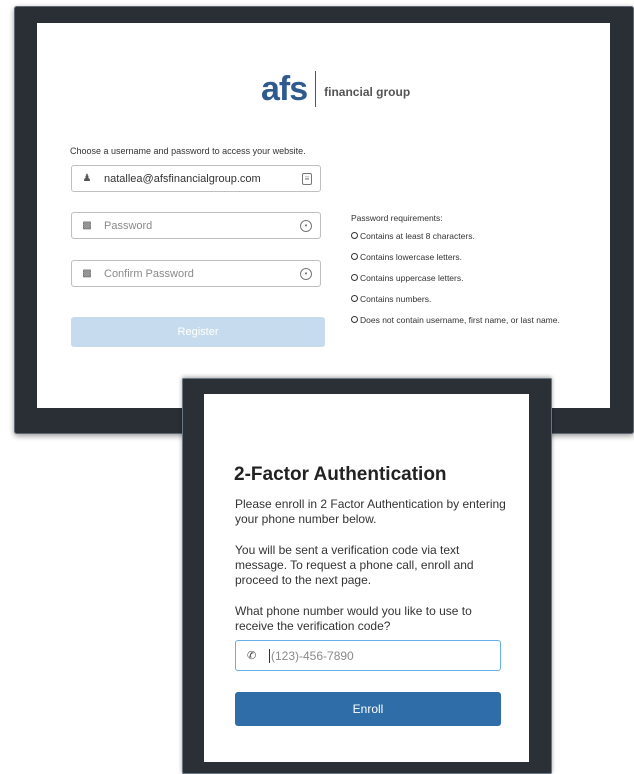  I want to click on phone-placeholder: (123)-456-7890, so click(312, 655).